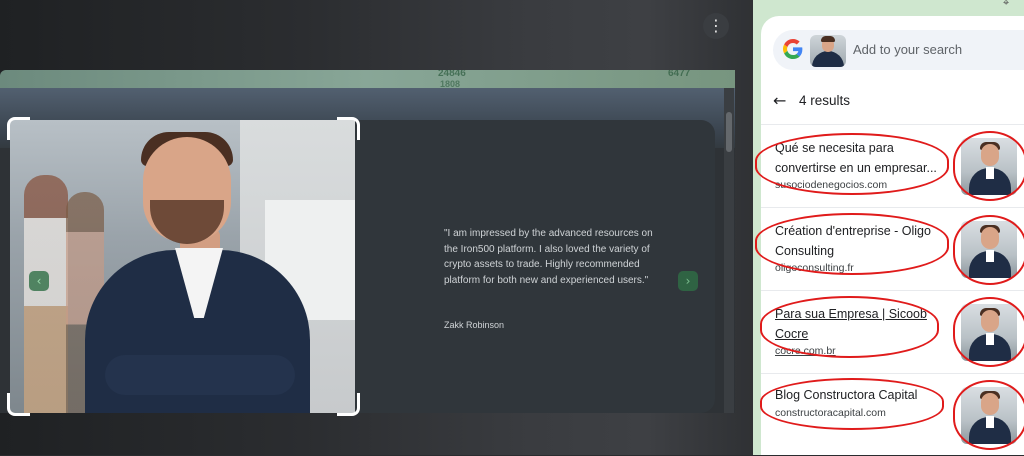 This screenshot has width=1024, height=456. Describe the element at coordinates (860, 395) in the screenshot. I see `result-title: Blog Constructora Capital` at that location.